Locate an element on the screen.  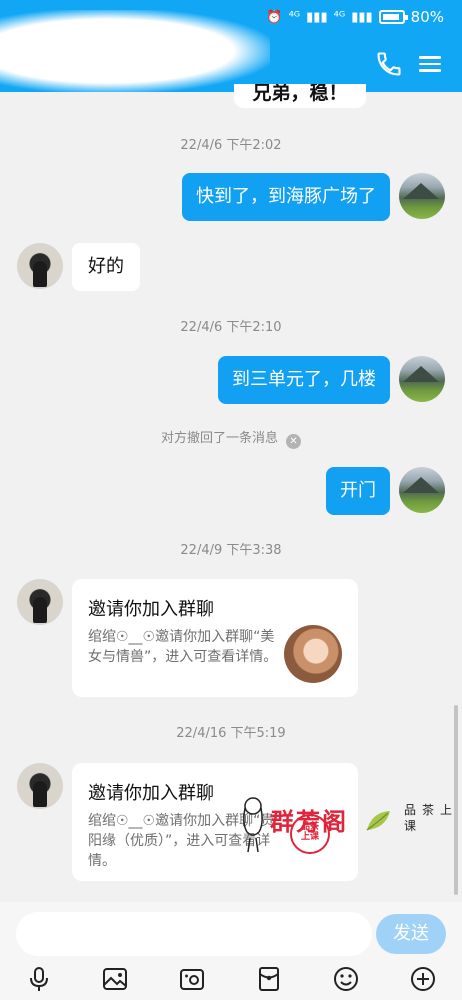
menu-icon is located at coordinates (430, 57).